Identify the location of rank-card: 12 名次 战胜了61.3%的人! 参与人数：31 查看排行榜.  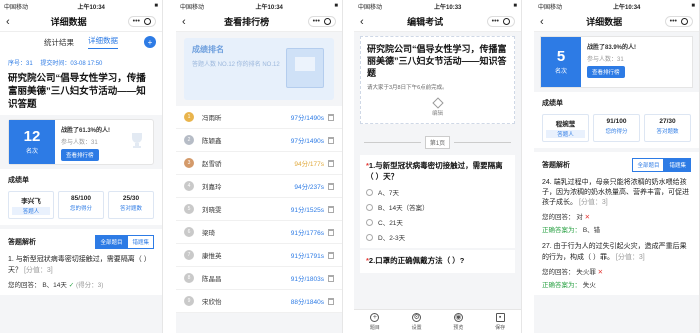
(81, 142).